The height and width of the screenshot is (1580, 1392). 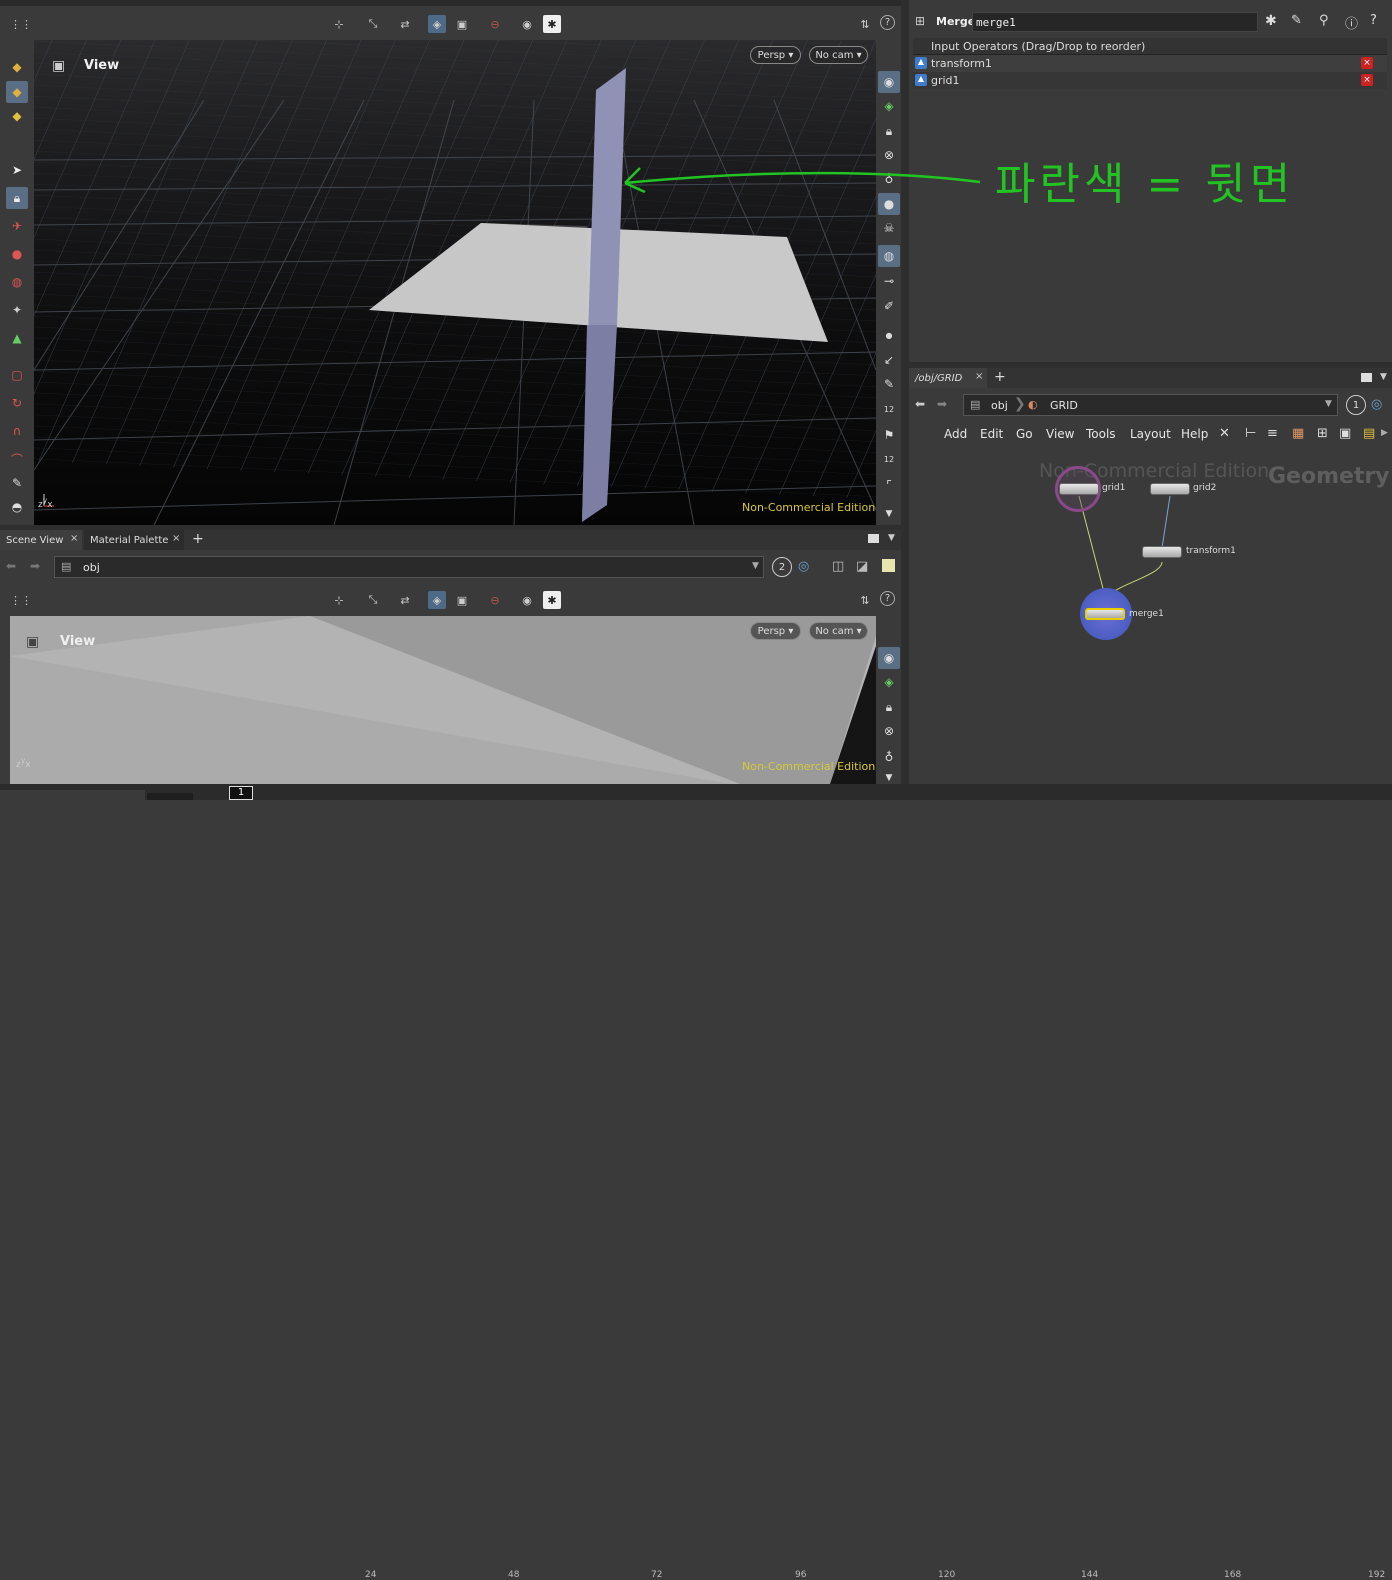 What do you see at coordinates (1060, 434) in the screenshot?
I see `menu-view: View` at bounding box center [1060, 434].